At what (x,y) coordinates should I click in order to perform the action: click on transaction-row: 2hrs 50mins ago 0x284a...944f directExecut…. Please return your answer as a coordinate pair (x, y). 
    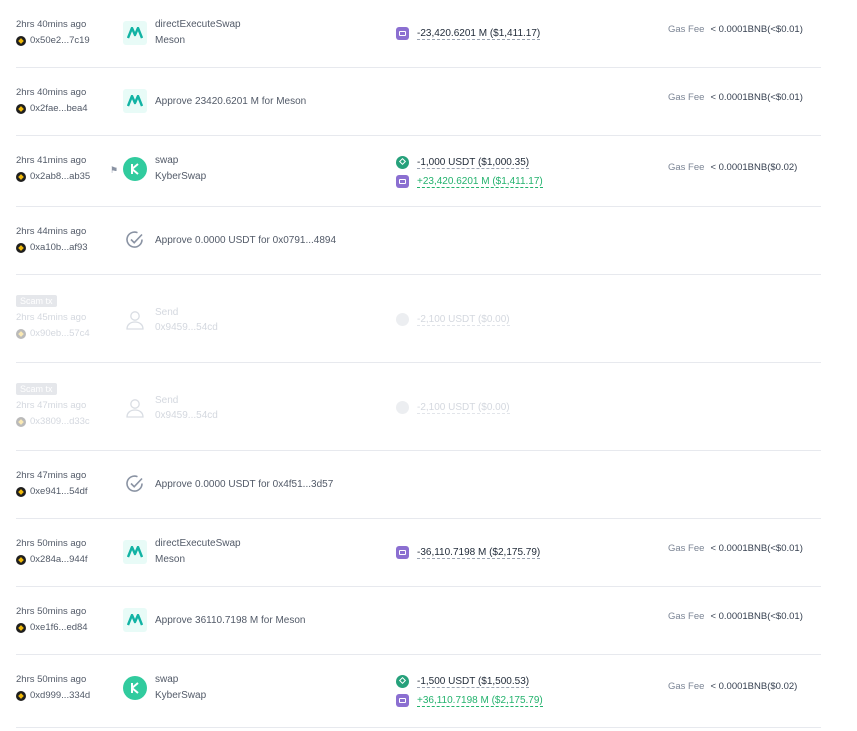
    Looking at the image, I should click on (418, 553).